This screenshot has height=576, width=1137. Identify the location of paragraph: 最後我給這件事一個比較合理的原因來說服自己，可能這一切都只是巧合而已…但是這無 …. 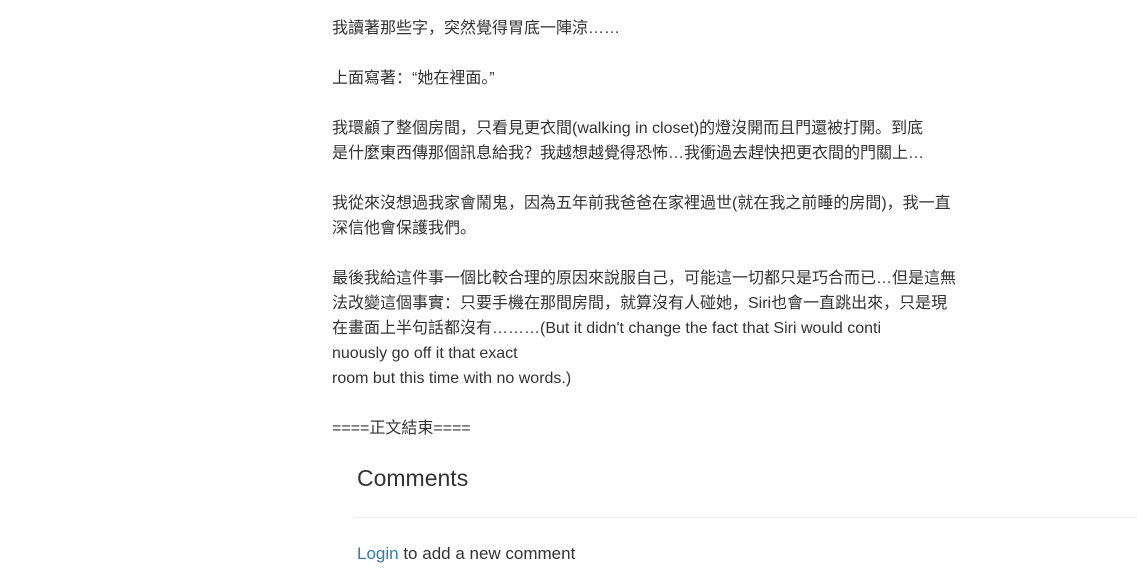
(644, 328).